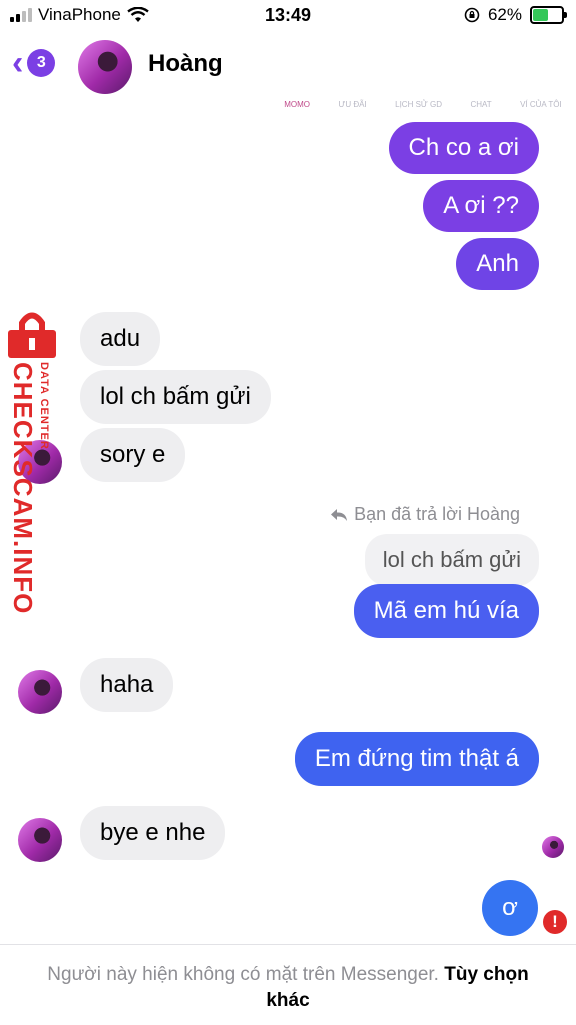 The height and width of the screenshot is (1025, 576). I want to click on status-right: 62%, so click(515, 15).